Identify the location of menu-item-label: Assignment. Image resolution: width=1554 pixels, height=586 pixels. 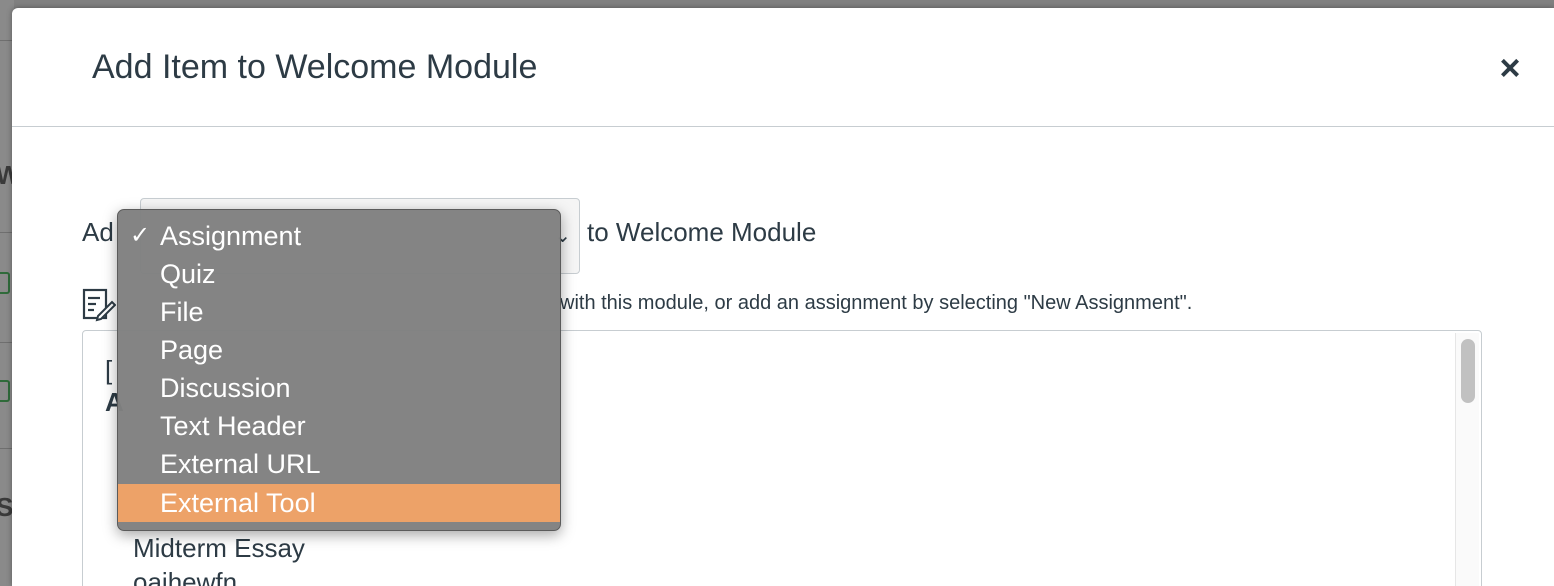
(231, 236).